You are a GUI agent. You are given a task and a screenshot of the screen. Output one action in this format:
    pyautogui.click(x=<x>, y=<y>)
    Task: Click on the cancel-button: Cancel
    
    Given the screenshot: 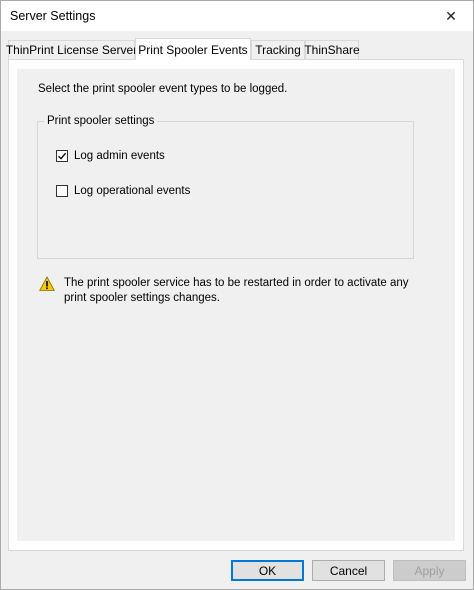 What is the action you would take?
    pyautogui.click(x=348, y=570)
    